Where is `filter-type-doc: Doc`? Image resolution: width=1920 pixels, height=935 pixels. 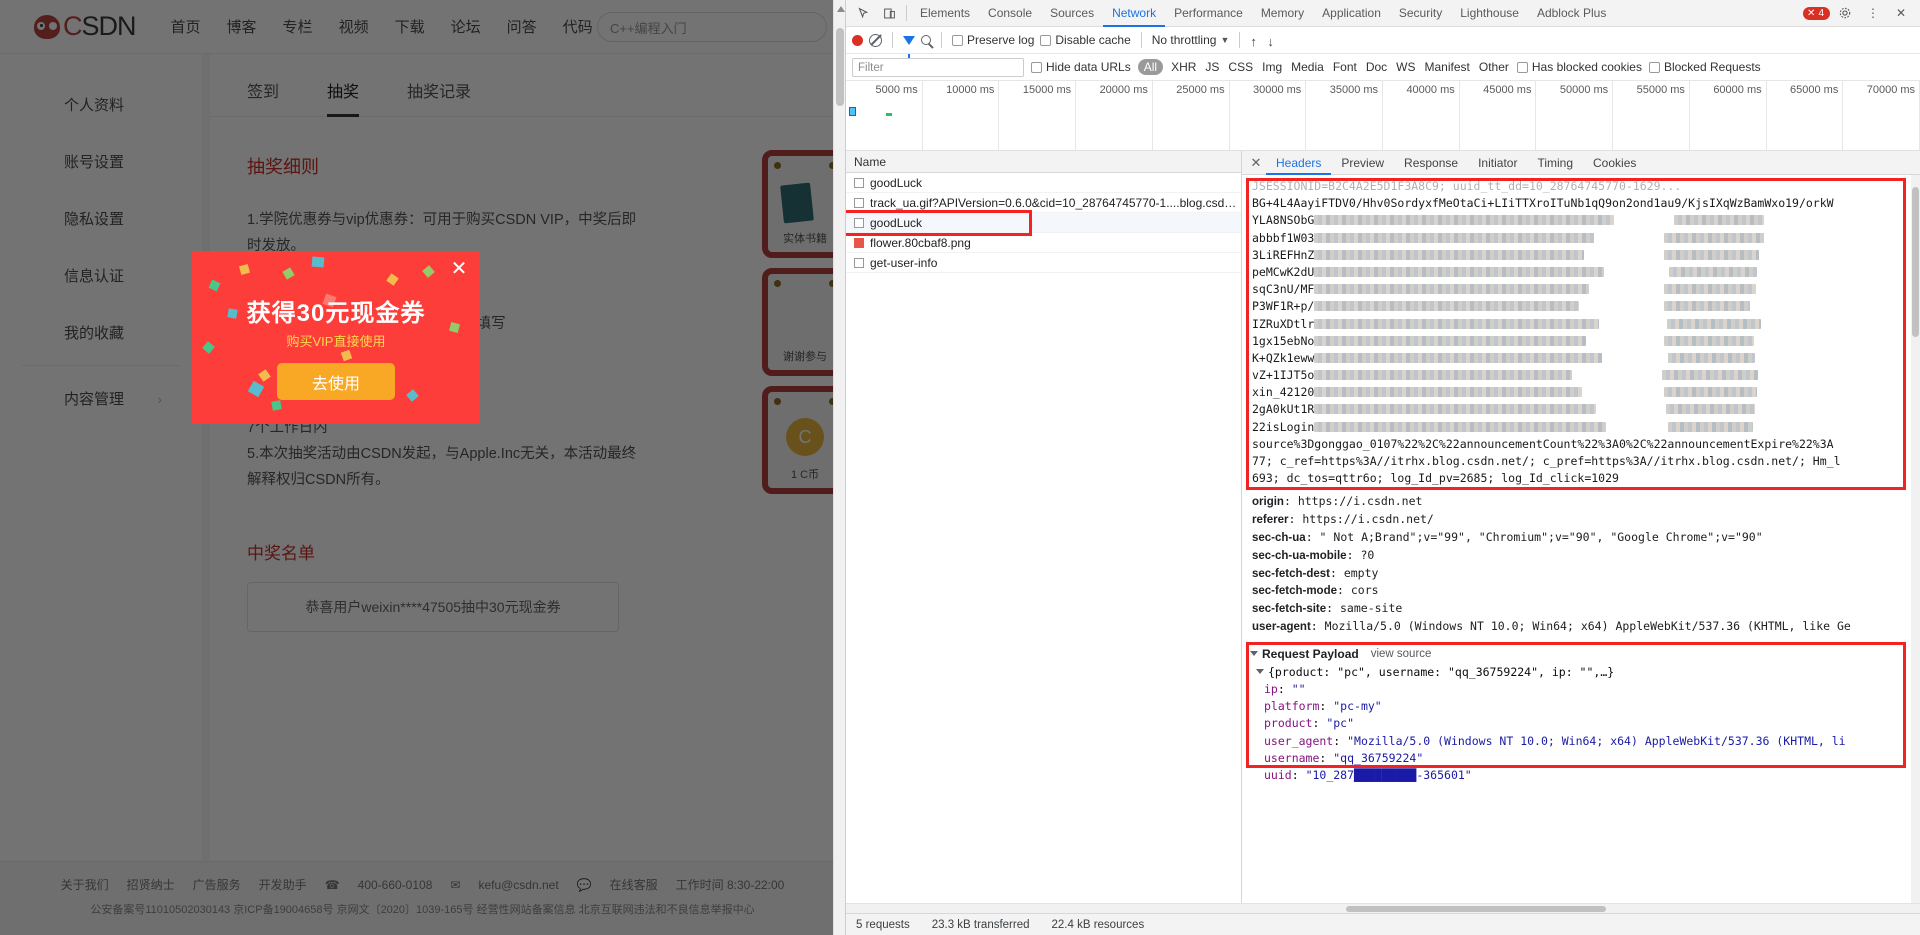 filter-type-doc: Doc is located at coordinates (1376, 67).